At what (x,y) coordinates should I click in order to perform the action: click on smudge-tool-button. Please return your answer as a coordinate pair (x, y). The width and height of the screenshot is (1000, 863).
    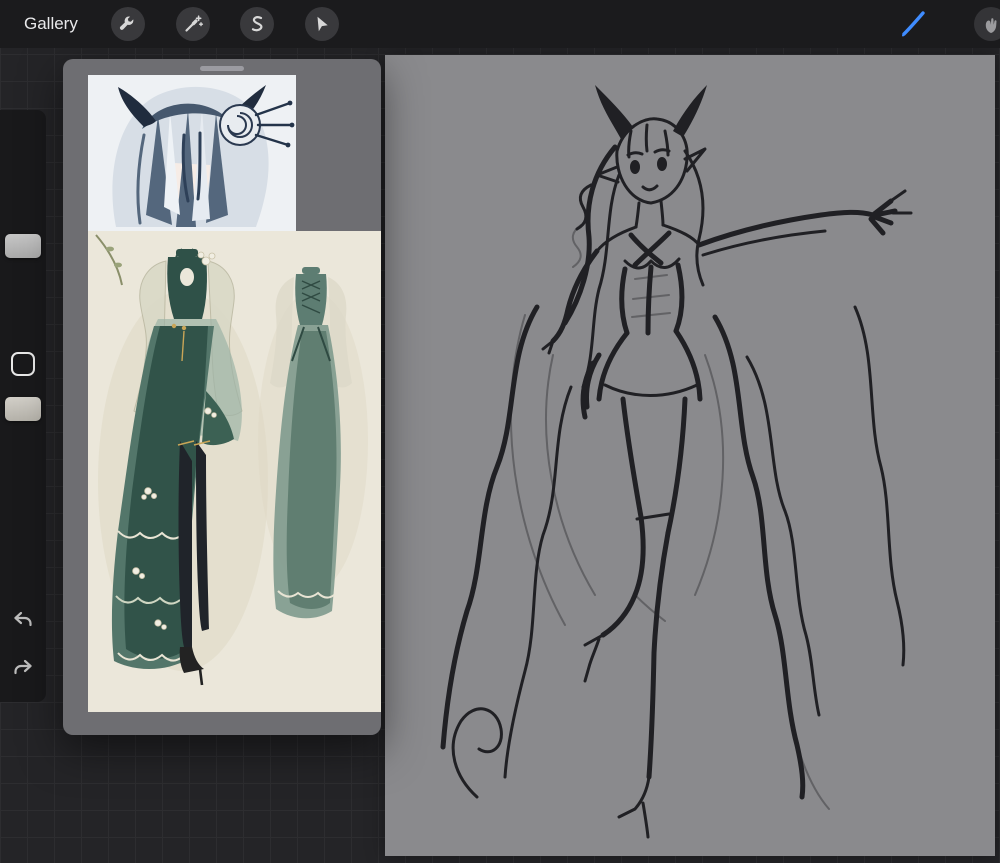
    Looking at the image, I should click on (987, 24).